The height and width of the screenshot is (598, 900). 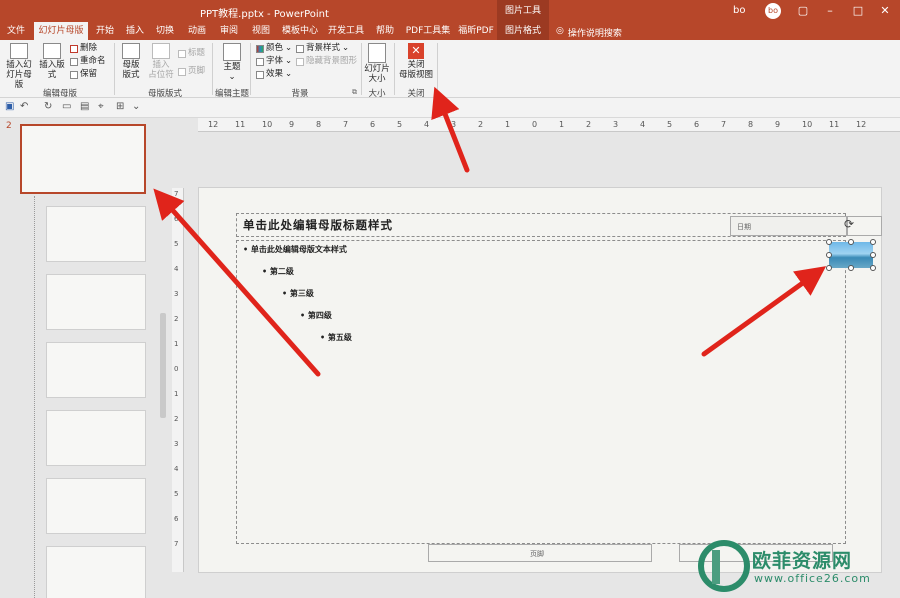 I want to click on ruler-tick-label: 5, so click(x=176, y=244).